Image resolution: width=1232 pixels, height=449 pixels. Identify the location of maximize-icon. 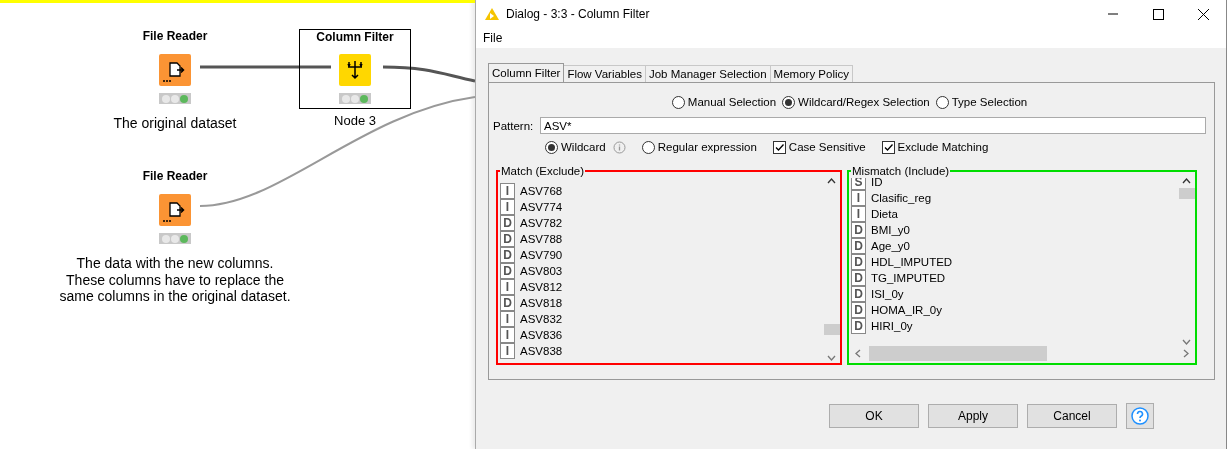
(1158, 14).